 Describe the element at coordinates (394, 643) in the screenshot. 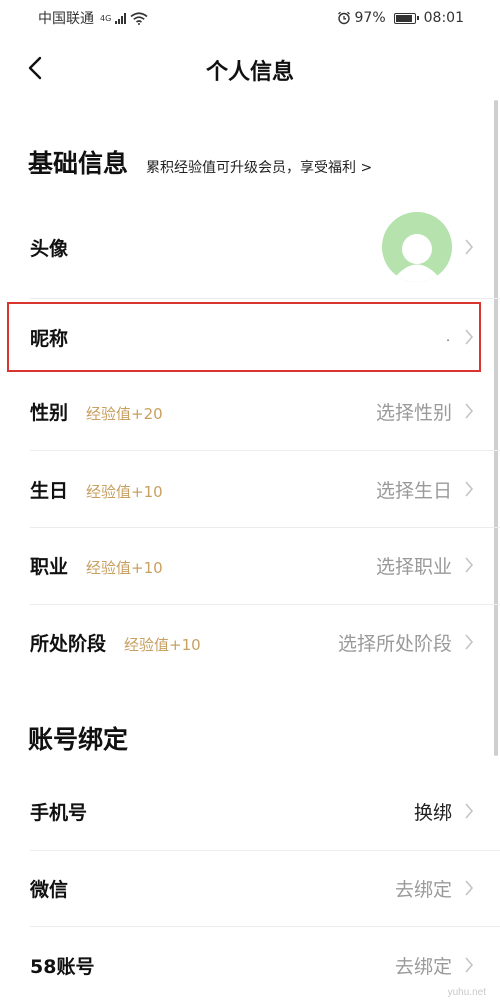

I see `stage-value: 选择所处阶段` at that location.